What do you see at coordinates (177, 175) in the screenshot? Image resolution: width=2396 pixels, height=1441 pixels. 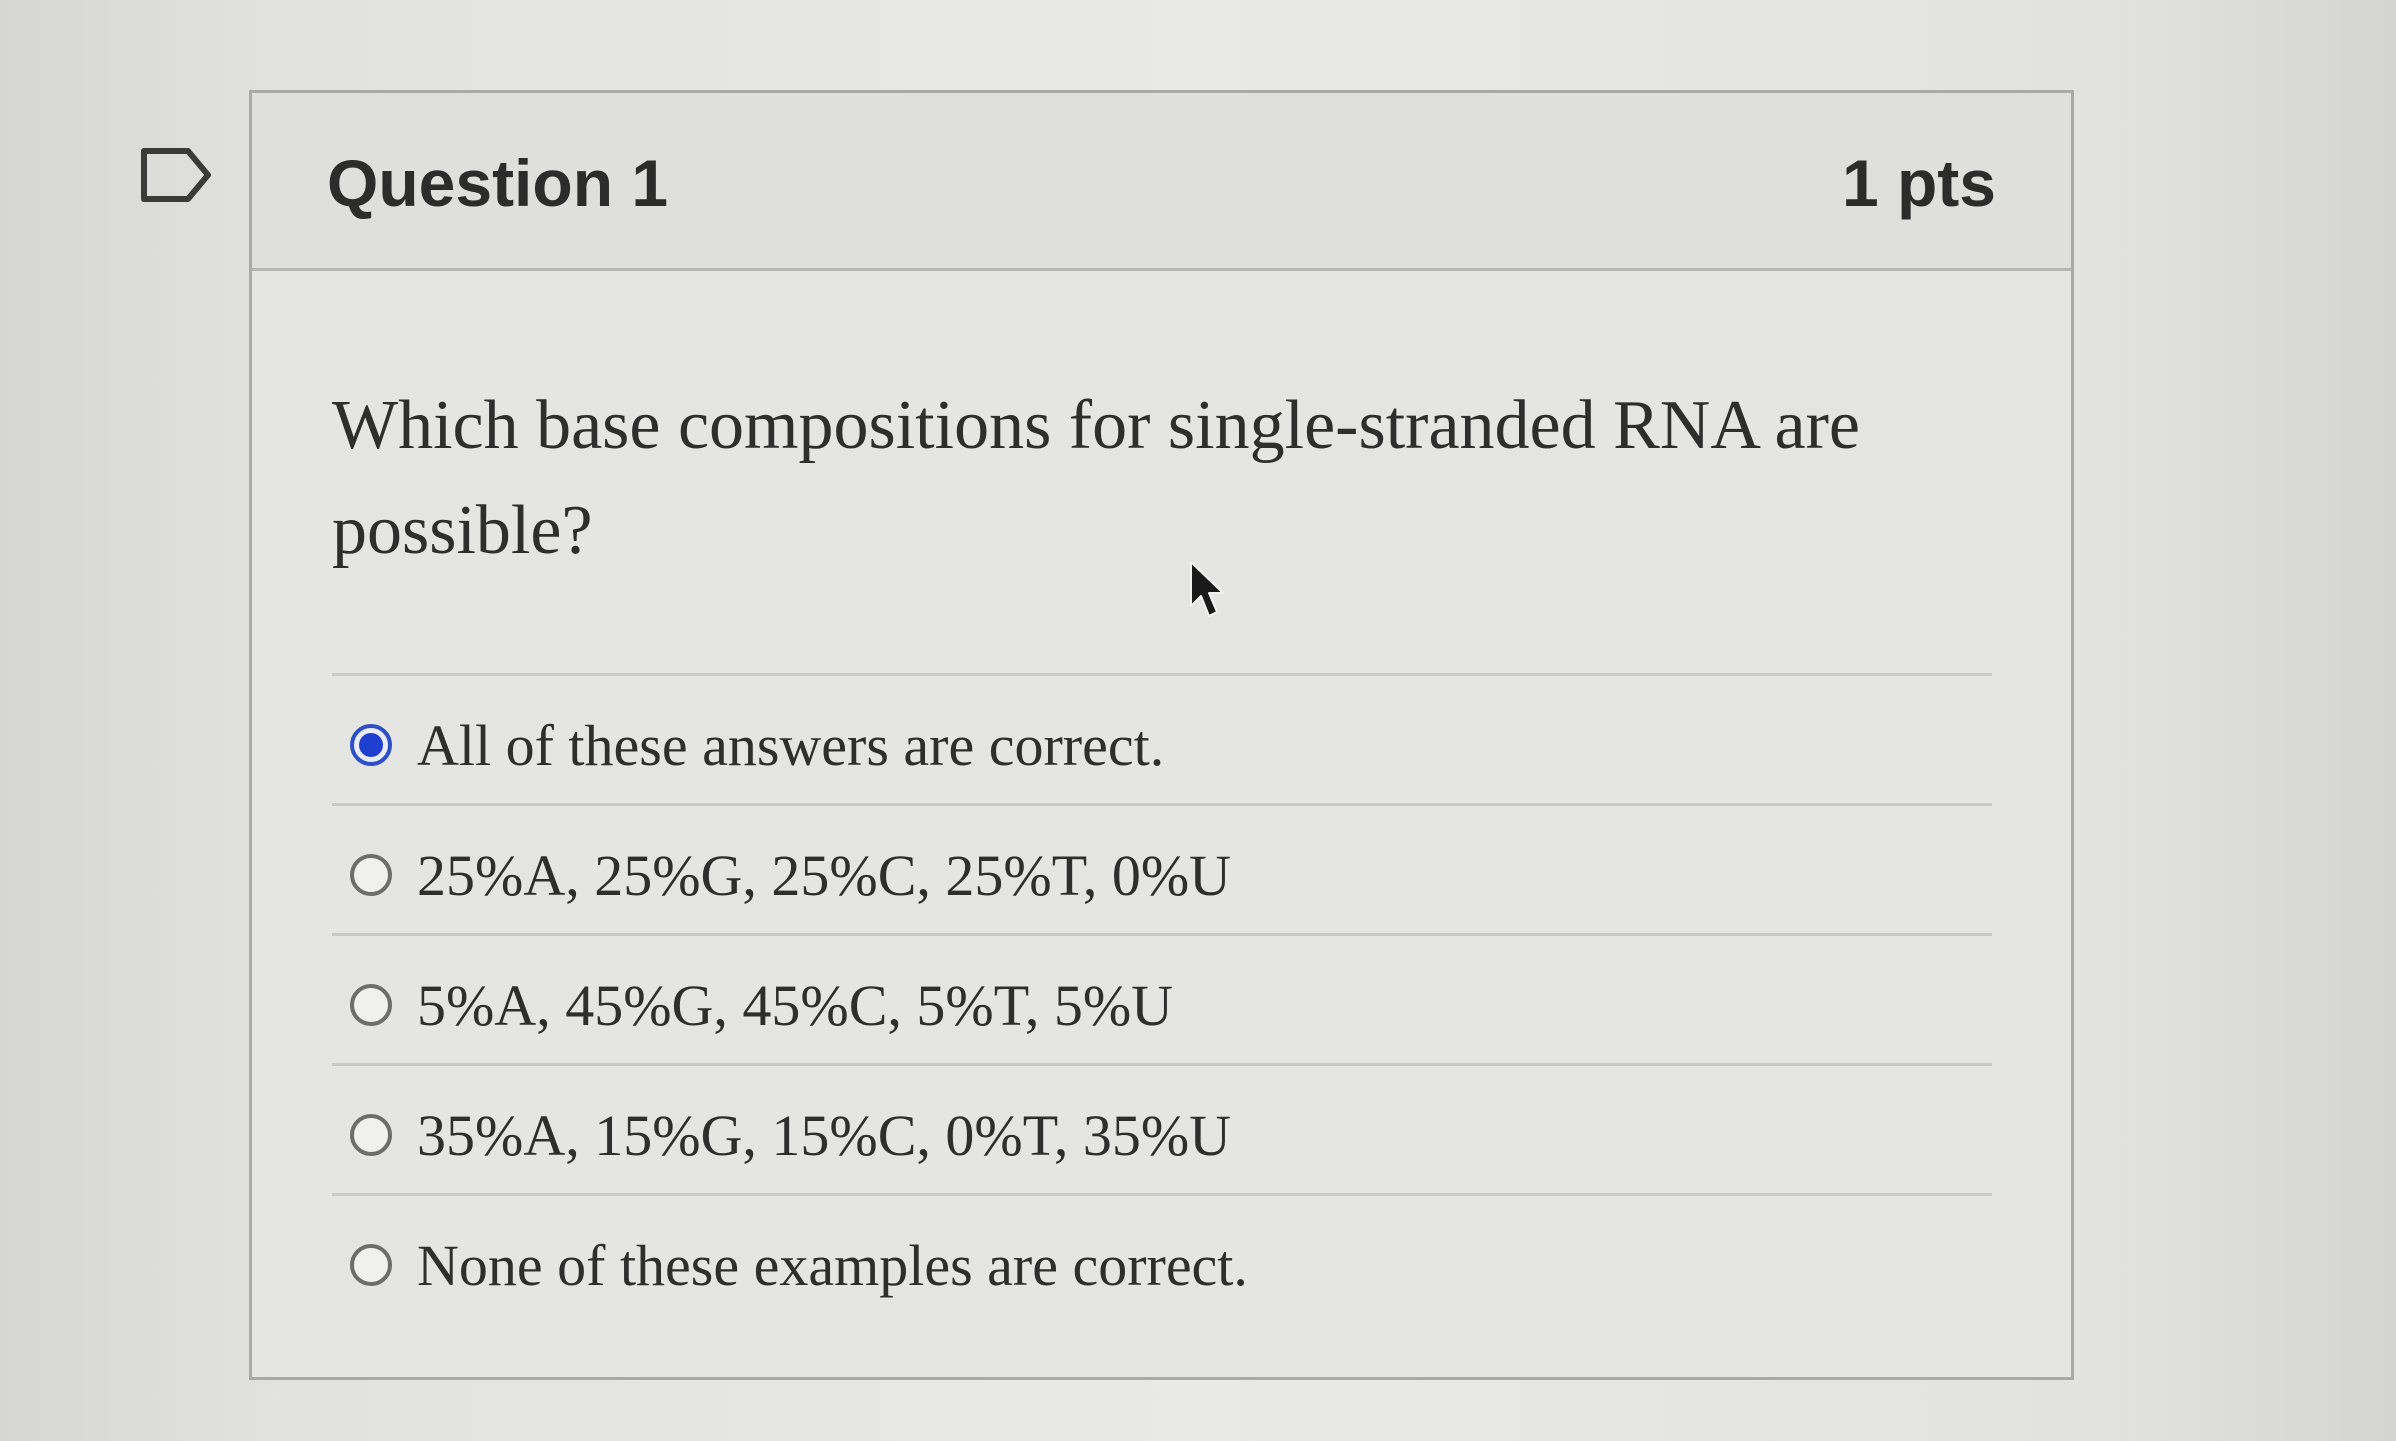 I see `flag-question-icon` at bounding box center [177, 175].